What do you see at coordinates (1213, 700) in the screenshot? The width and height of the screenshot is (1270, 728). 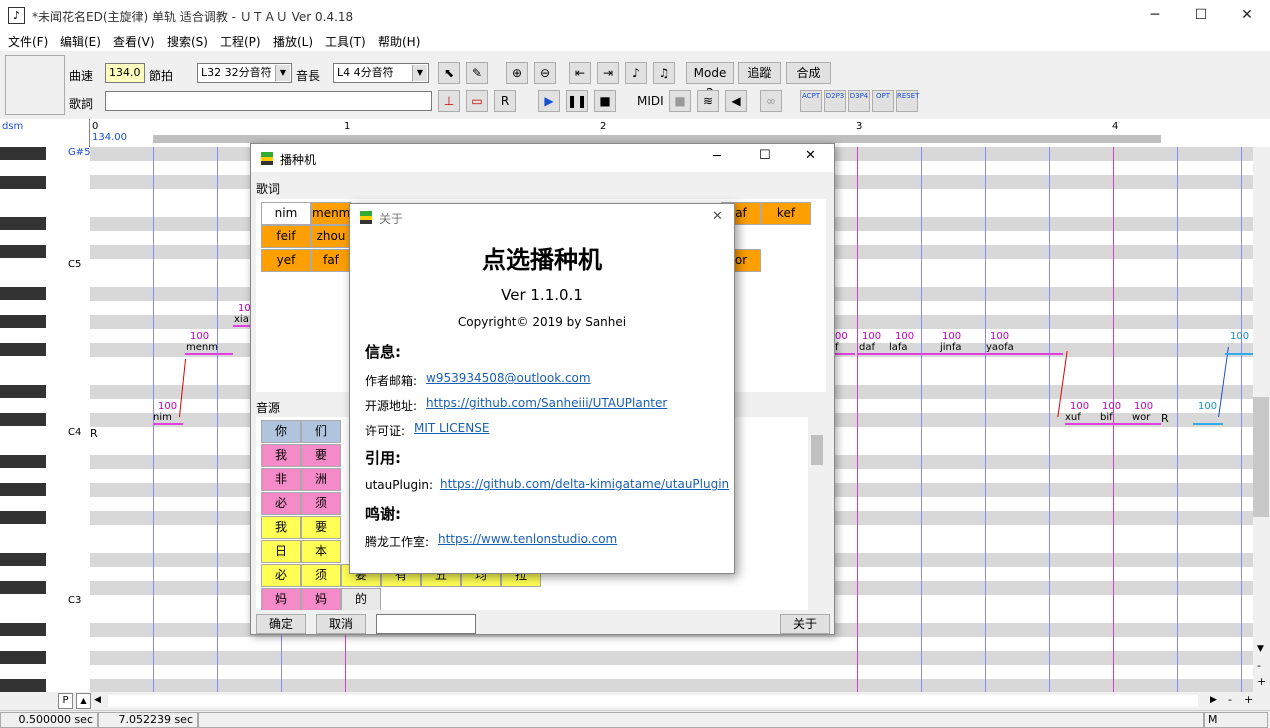 I see `scroll-right-icon: ▶` at bounding box center [1213, 700].